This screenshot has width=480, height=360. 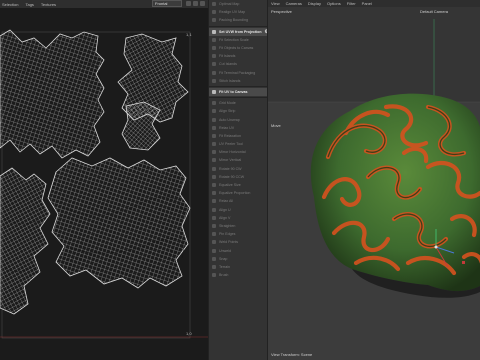 What do you see at coordinates (238, 210) in the screenshot?
I see `tool-item: Align U` at bounding box center [238, 210].